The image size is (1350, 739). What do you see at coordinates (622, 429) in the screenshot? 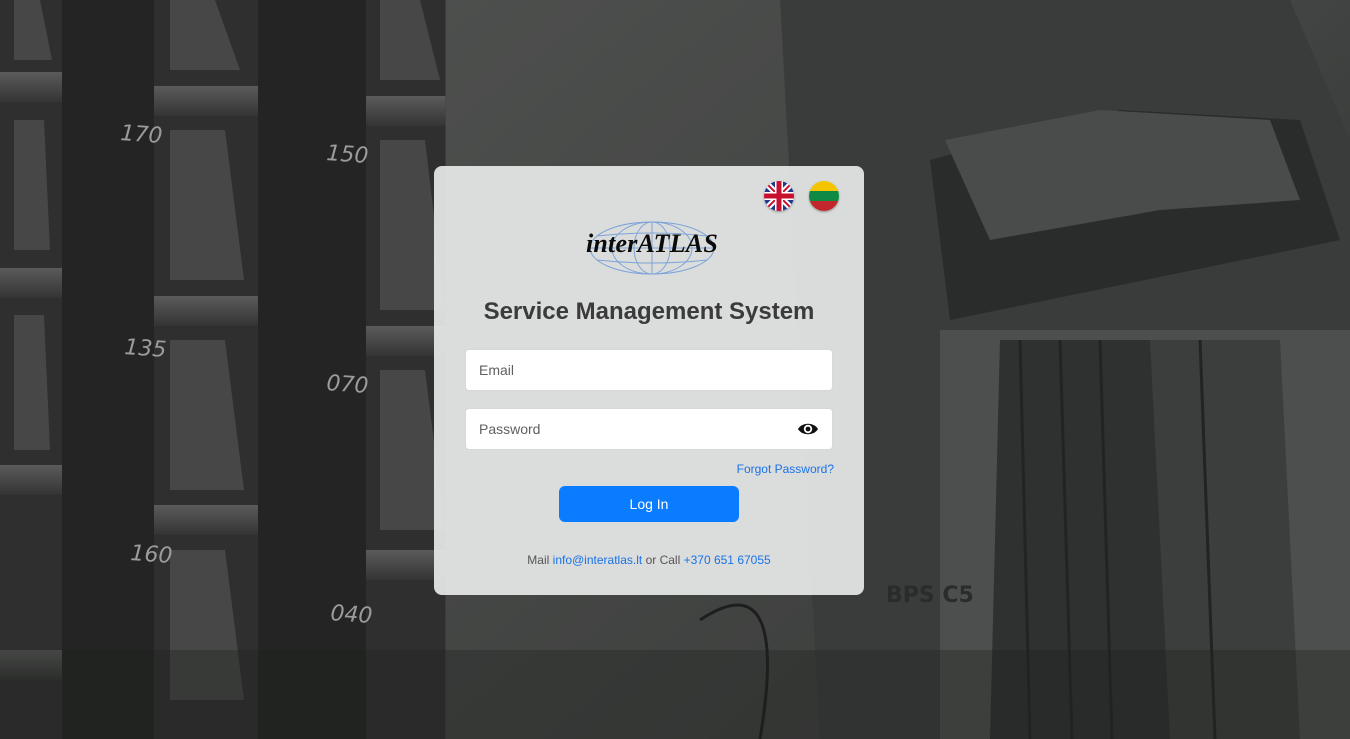
I see `password-input` at bounding box center [622, 429].